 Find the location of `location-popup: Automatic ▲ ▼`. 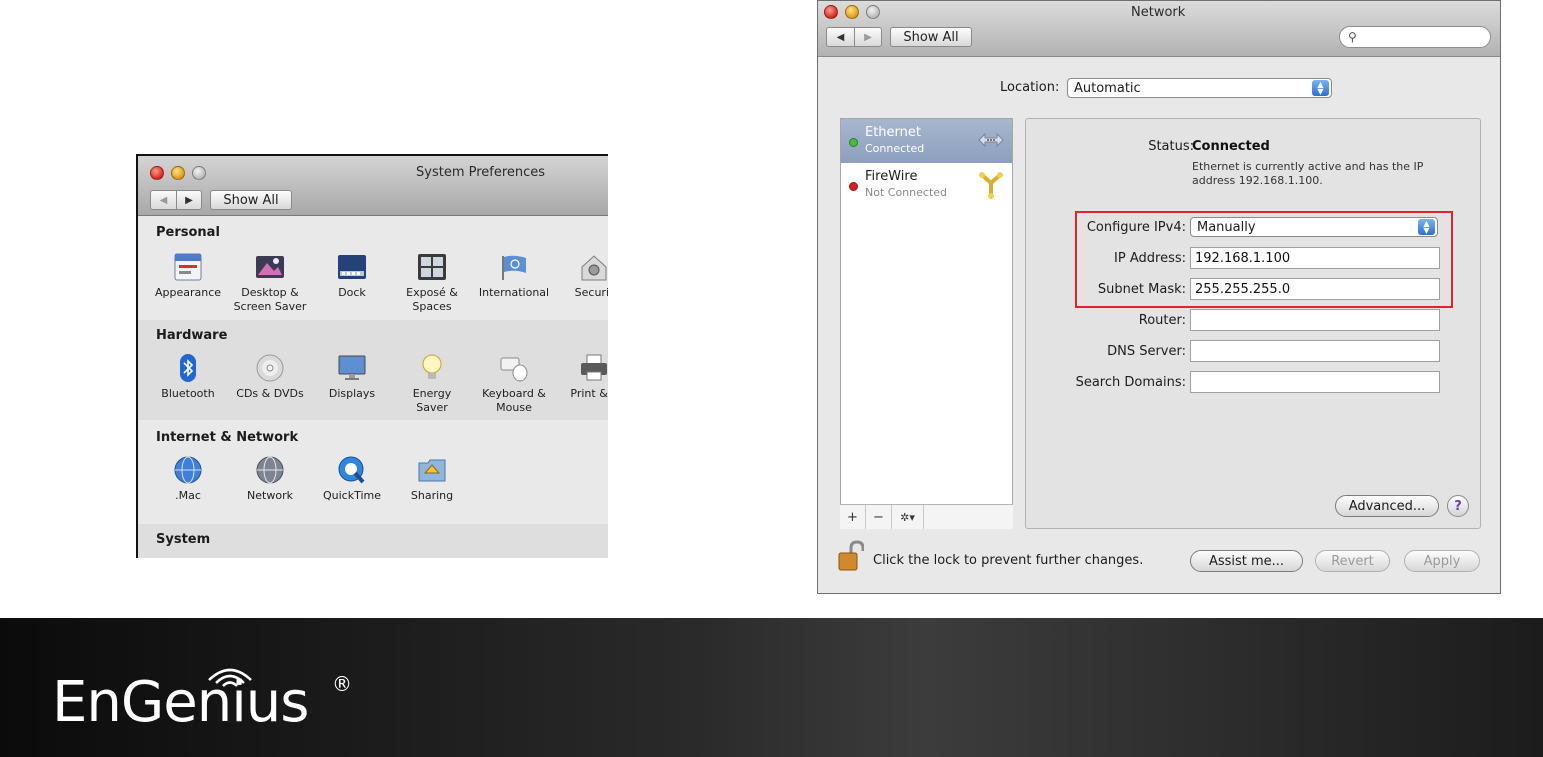

location-popup: Automatic ▲ ▼ is located at coordinates (1199, 88).